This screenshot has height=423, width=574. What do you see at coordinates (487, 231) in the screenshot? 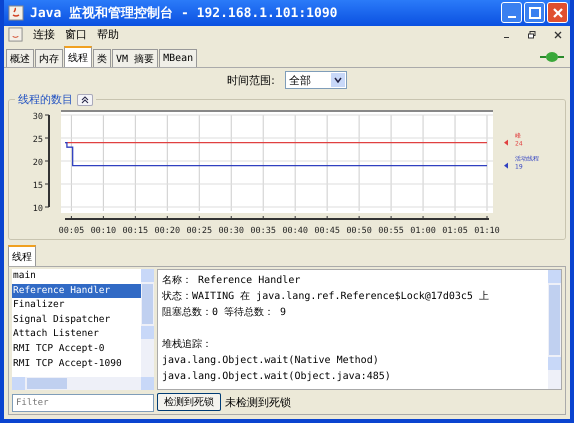
I see `x-tick-label: 01:10` at bounding box center [487, 231].